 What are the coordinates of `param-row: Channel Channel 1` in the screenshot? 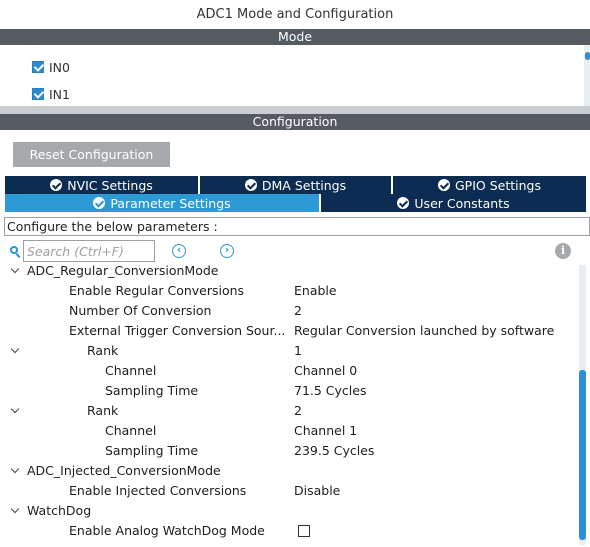 It's located at (289, 431).